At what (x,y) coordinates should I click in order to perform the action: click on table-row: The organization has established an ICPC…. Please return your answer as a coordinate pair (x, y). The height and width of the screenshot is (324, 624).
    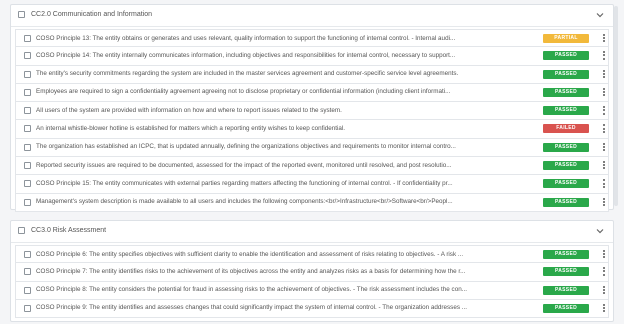
    Looking at the image, I should click on (312, 148).